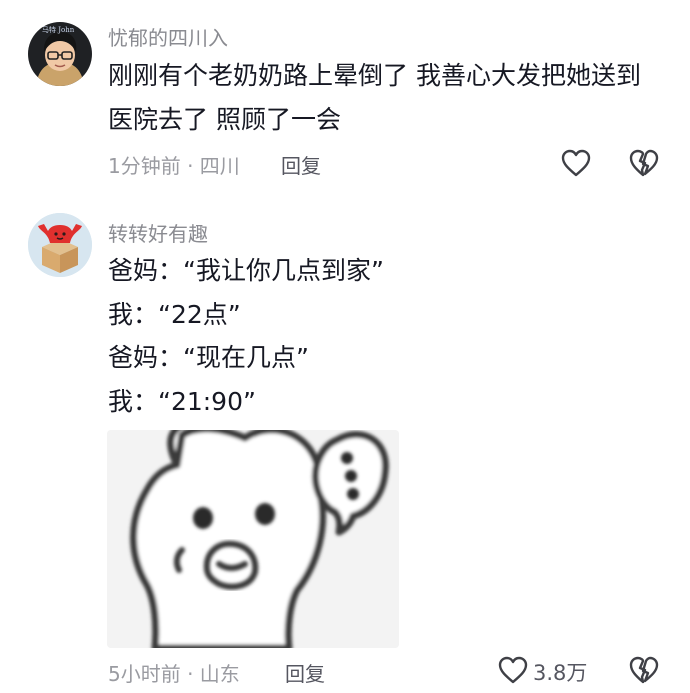 Image resolution: width=690 pixels, height=693 pixels. Describe the element at coordinates (174, 314) in the screenshot. I see `comment-text-line: 我：“22点”` at that location.